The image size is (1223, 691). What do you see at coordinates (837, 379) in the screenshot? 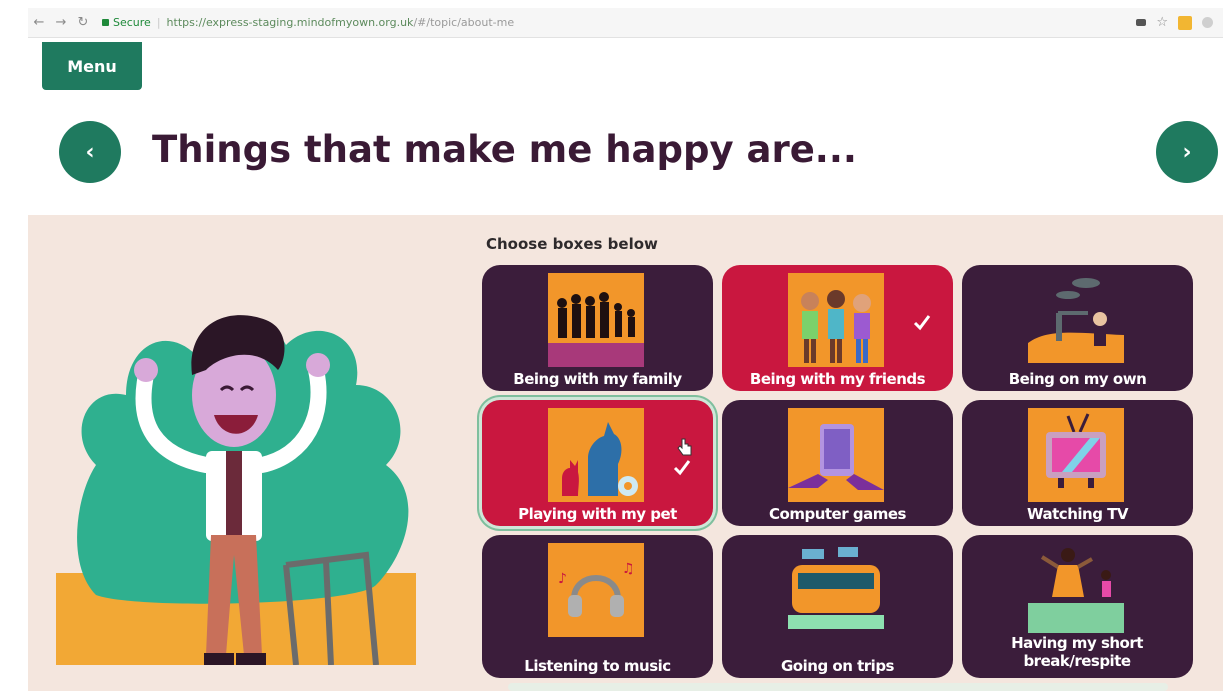
I see `tile-label: Being with my friends` at bounding box center [837, 379].